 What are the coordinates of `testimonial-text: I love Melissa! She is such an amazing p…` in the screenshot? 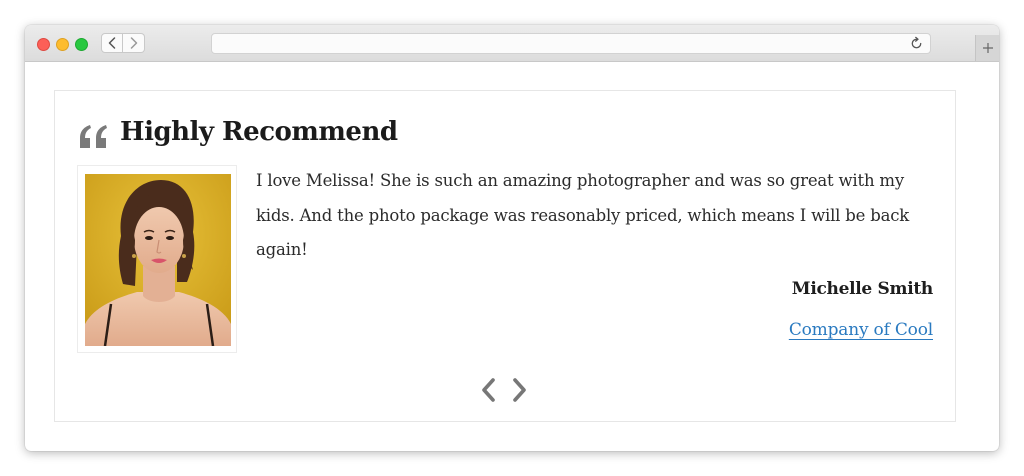 It's located at (583, 215).